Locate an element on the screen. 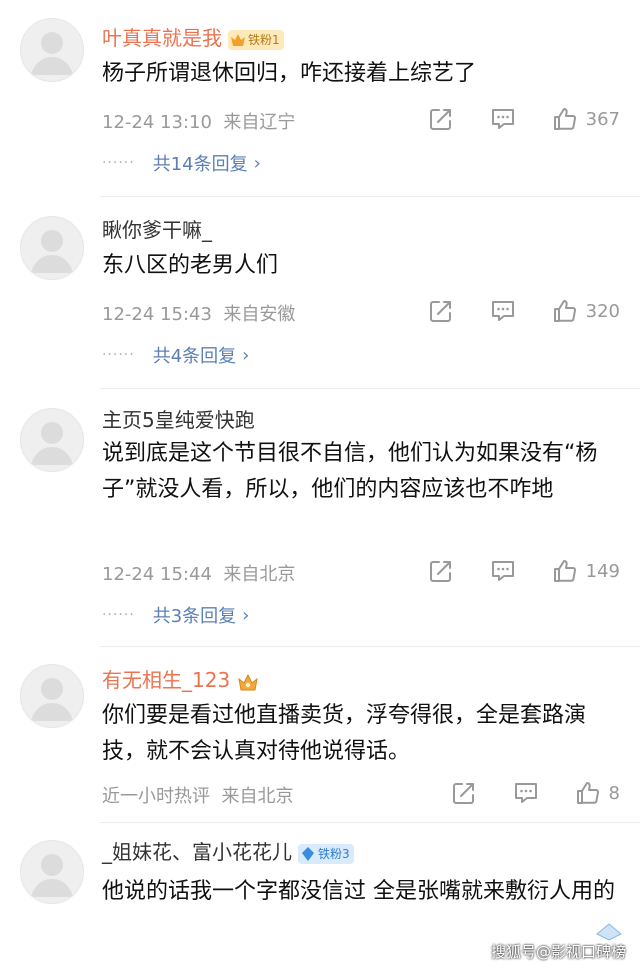 This screenshot has height=972, width=640. username-text: _姐妹花、富小花花儿 is located at coordinates (197, 852).